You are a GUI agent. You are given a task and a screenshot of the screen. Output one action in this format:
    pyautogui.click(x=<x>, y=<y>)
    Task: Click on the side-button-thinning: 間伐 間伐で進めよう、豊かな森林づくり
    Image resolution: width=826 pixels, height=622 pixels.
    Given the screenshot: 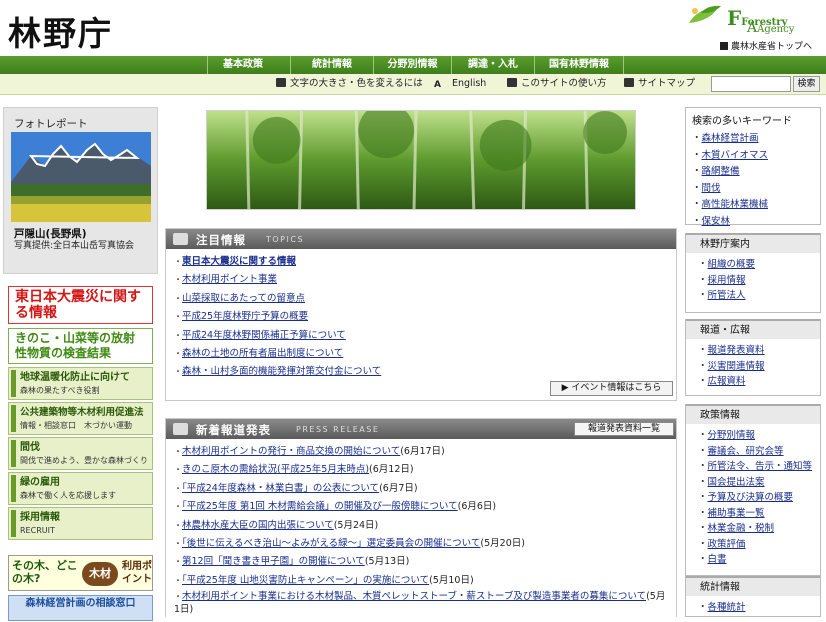 What is the action you would take?
    pyautogui.click(x=80, y=453)
    